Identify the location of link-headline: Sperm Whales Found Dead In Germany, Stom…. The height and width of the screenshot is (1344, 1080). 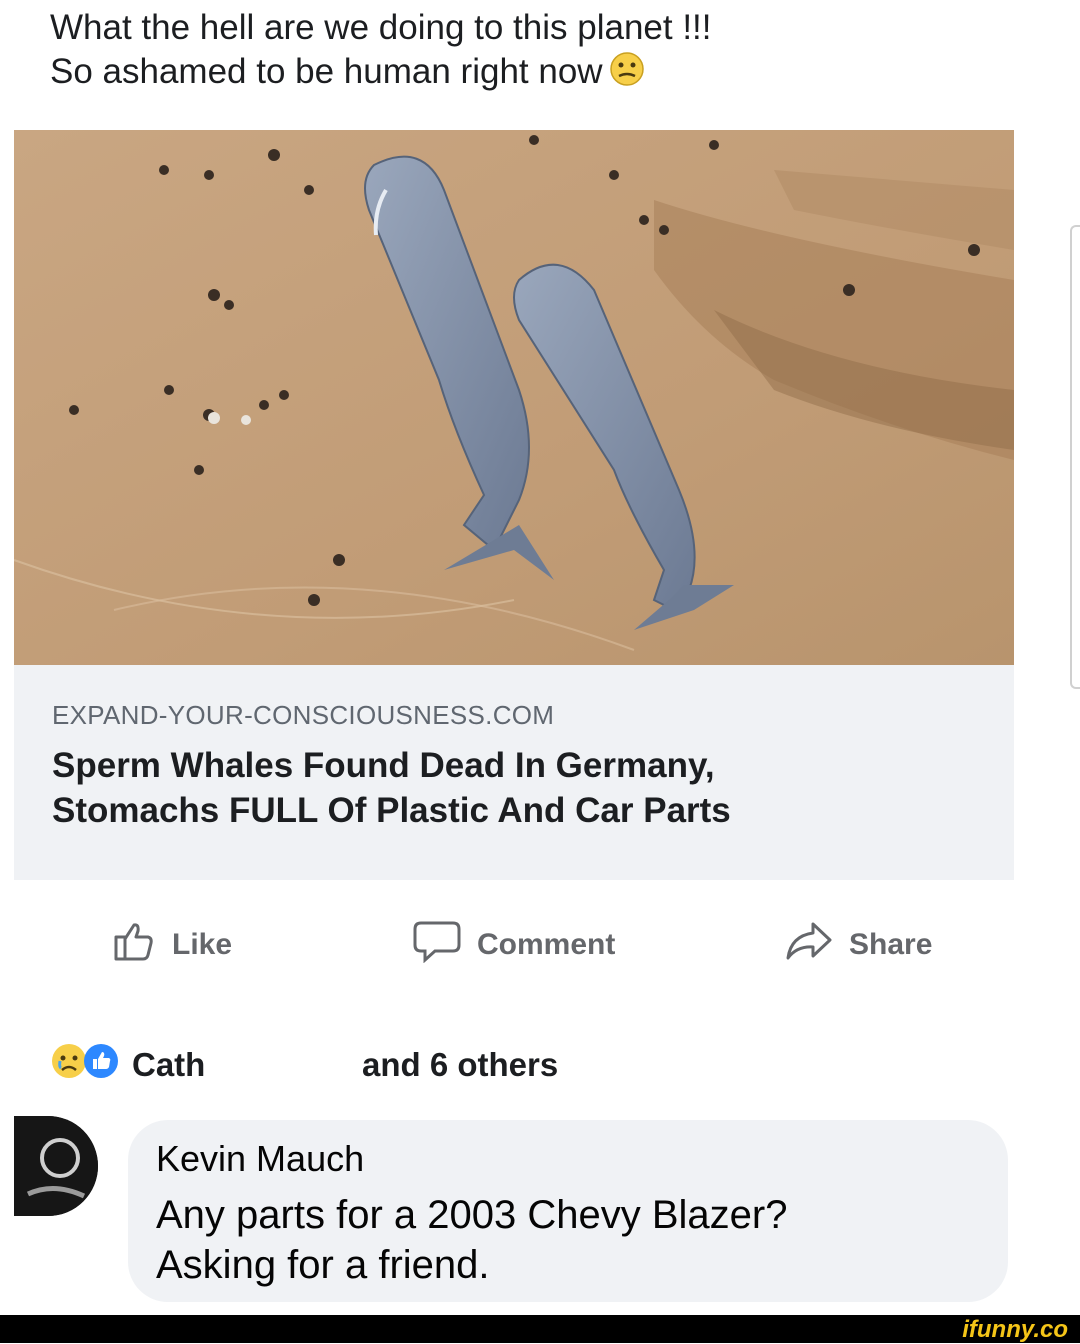
(502, 788).